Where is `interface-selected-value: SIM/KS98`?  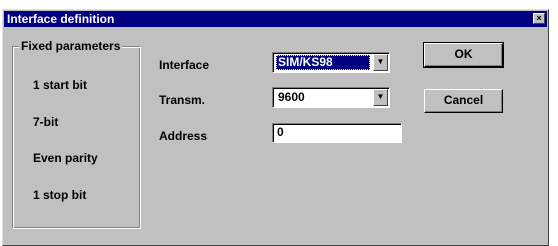 interface-selected-value: SIM/KS98 is located at coordinates (323, 62).